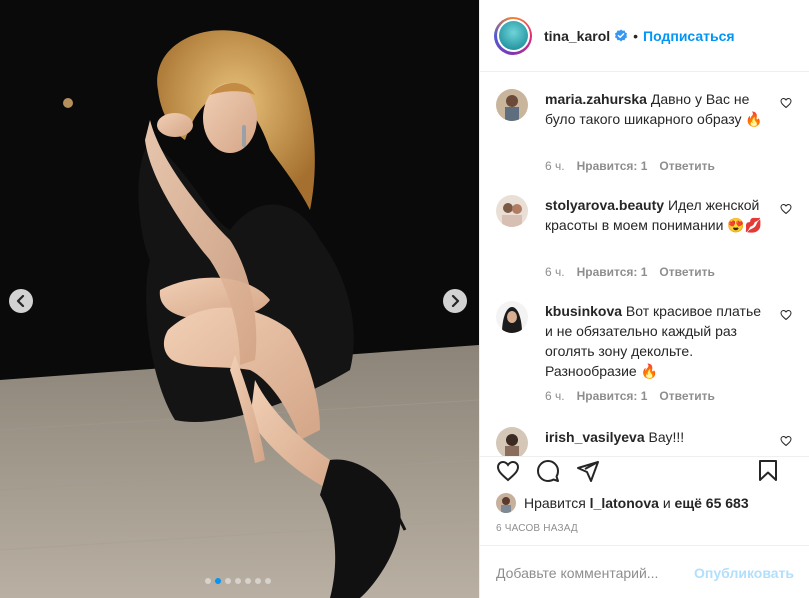 This screenshot has height=598, width=809. What do you see at coordinates (595, 437) in the screenshot?
I see `comment-username: irish_vasilyeva` at bounding box center [595, 437].